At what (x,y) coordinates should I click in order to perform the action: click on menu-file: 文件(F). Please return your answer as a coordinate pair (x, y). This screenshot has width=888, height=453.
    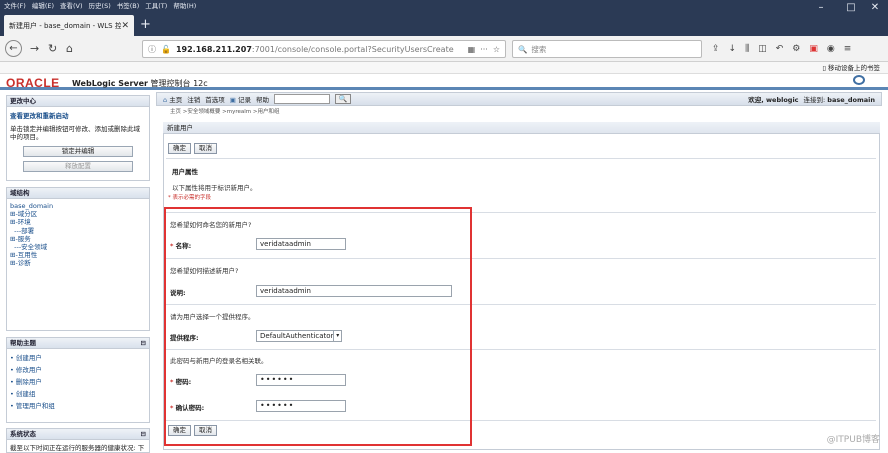
    Looking at the image, I should click on (15, 6).